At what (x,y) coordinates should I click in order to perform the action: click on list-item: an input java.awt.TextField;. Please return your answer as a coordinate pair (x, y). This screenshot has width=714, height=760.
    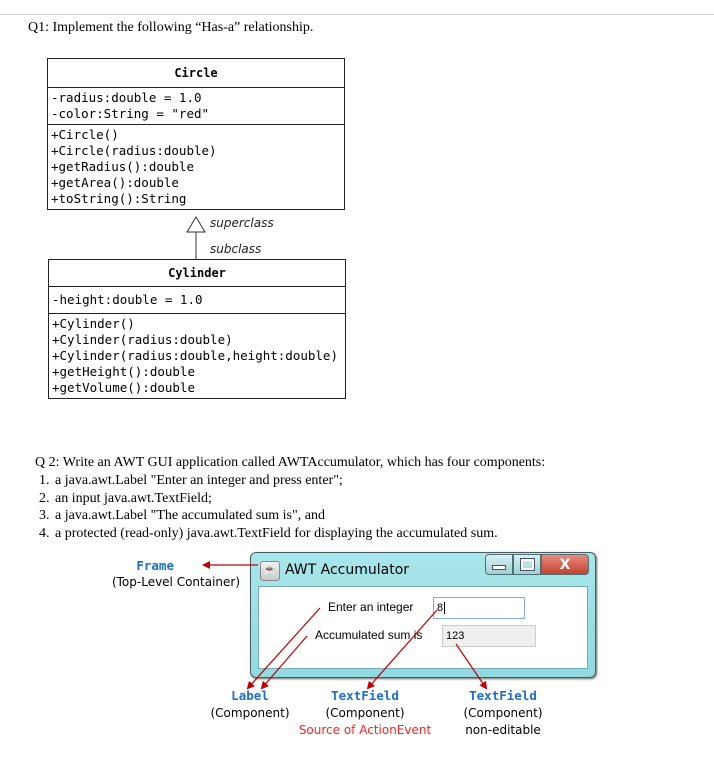
    Looking at the image, I should click on (299, 499).